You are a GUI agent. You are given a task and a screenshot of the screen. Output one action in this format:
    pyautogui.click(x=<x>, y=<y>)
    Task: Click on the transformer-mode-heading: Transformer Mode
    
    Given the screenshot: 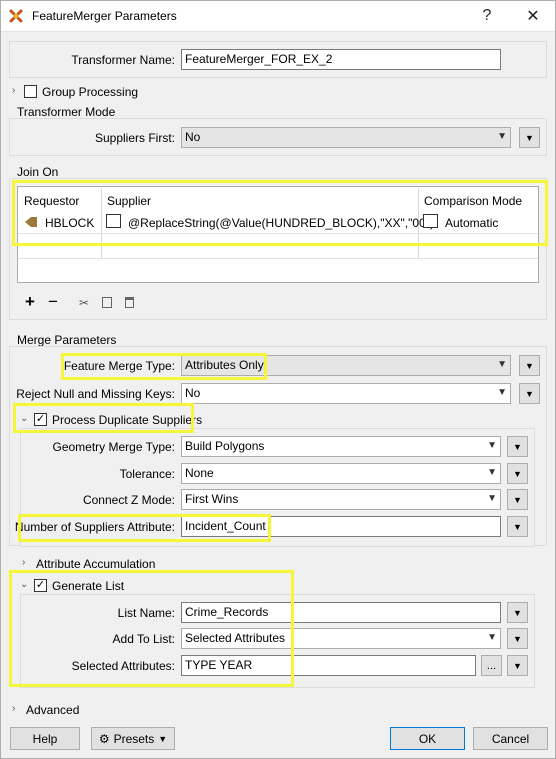 What is the action you would take?
    pyautogui.click(x=66, y=112)
    